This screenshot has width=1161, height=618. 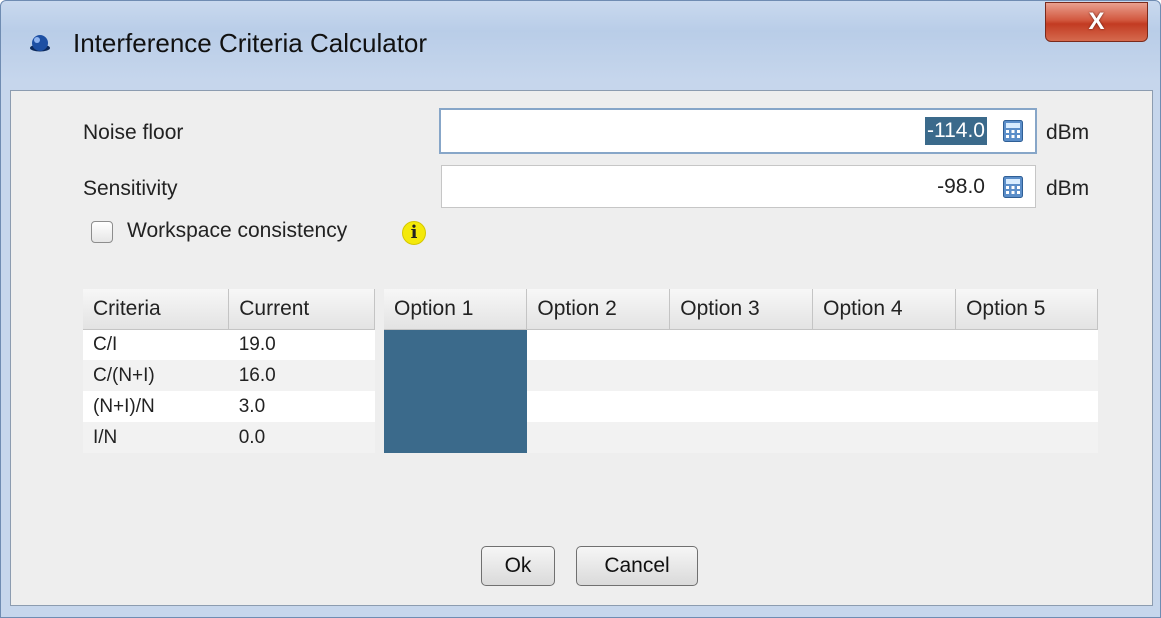 What do you see at coordinates (301, 437) in the screenshot?
I see `current-cell: 0.0` at bounding box center [301, 437].